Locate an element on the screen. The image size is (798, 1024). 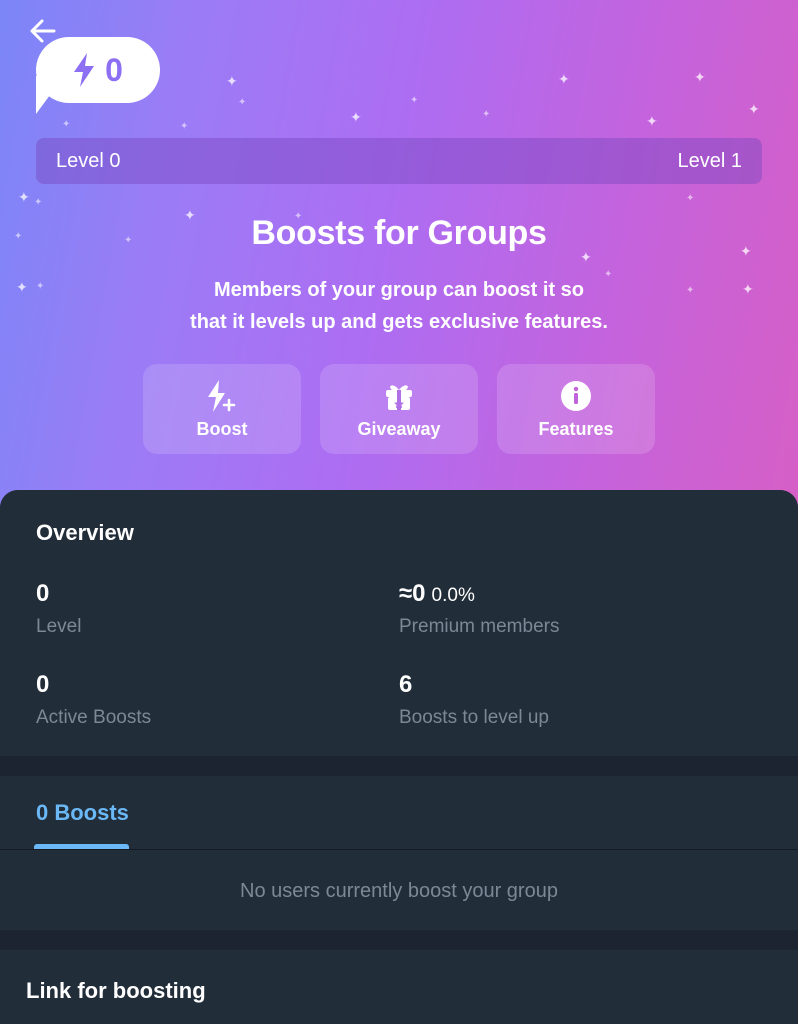
tab-boosts: 0 Boosts is located at coordinates (82, 813).